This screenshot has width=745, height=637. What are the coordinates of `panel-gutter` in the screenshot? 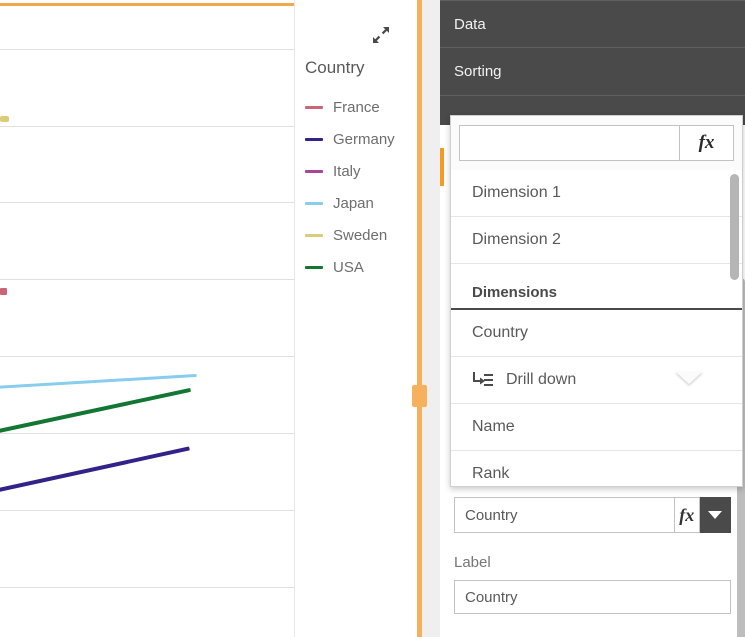 It's located at (431, 318).